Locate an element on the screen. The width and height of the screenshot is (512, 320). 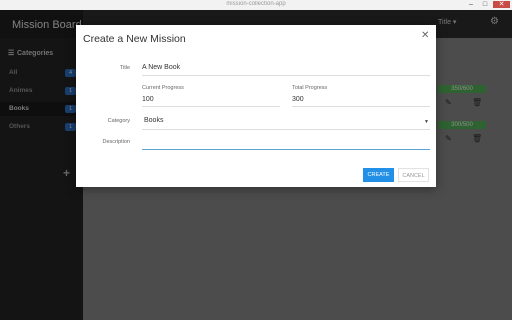
cancel-button: CANCEL is located at coordinates (413, 175).